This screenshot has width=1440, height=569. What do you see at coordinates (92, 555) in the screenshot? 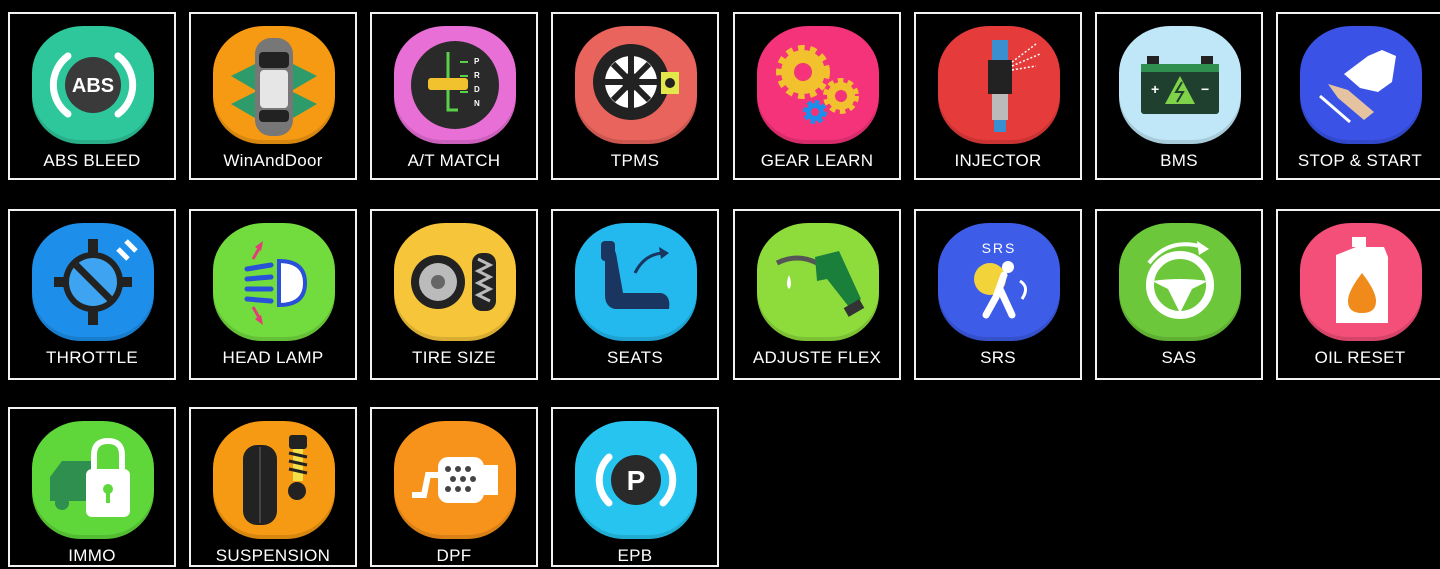
I see `tile-label: IMMO` at bounding box center [92, 555].